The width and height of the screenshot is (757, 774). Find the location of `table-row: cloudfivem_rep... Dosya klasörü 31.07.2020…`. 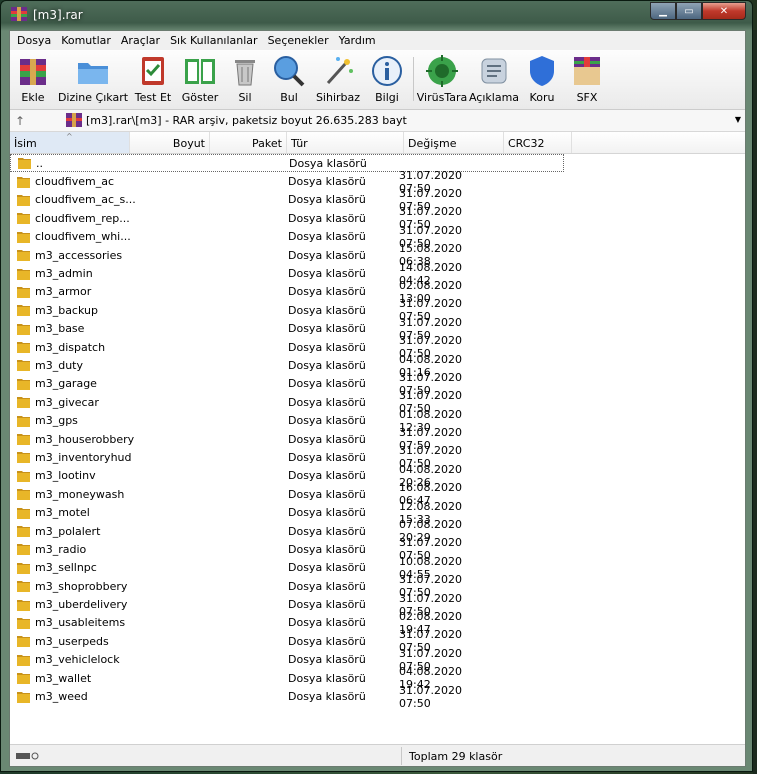

table-row: cloudfivem_rep... Dosya klasörü 31.07.2020… is located at coordinates (377, 218).